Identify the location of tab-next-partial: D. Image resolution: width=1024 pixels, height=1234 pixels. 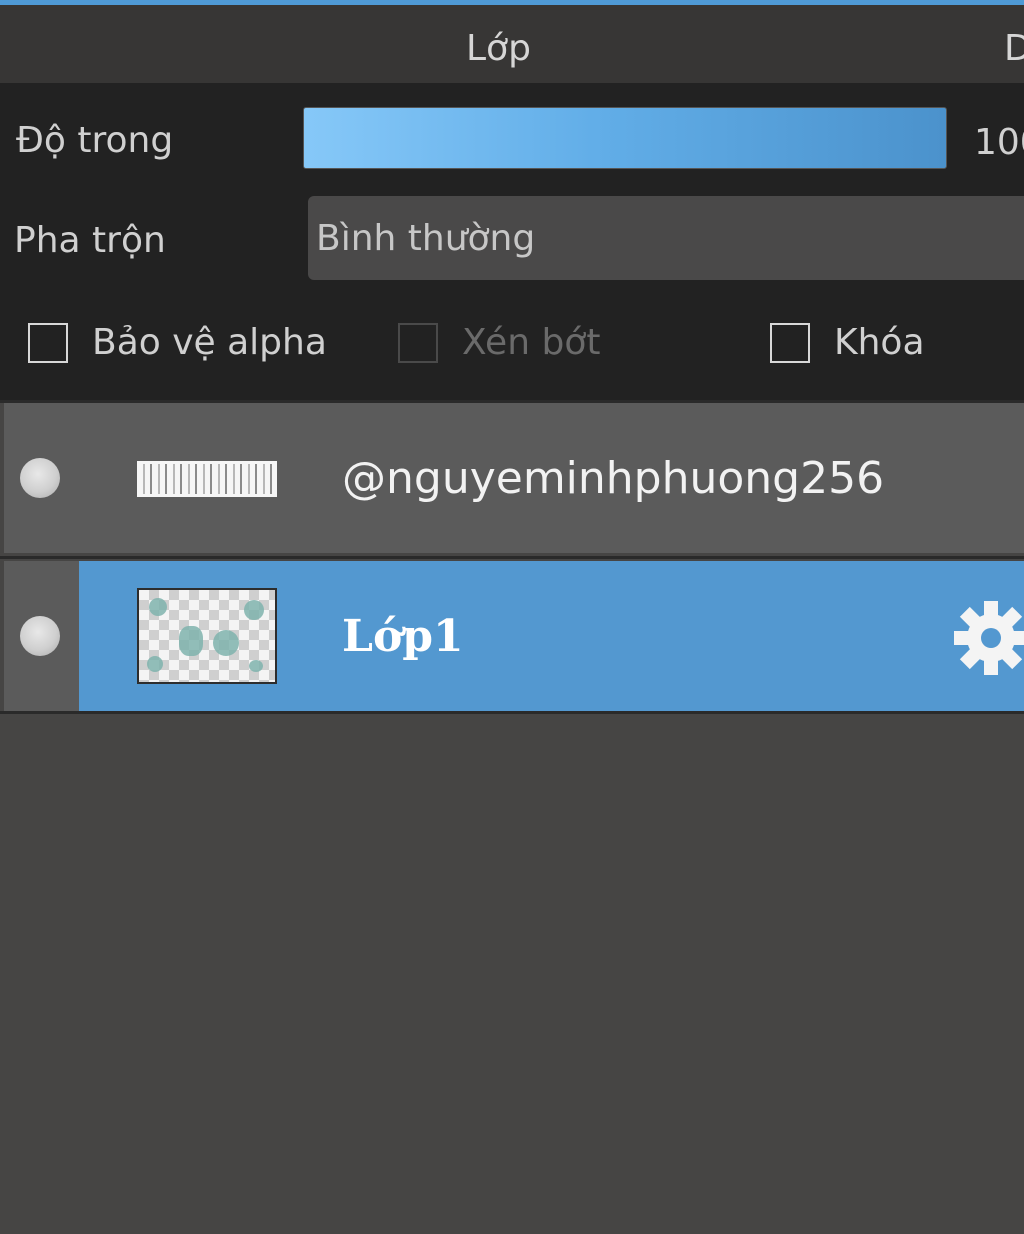
(1014, 48).